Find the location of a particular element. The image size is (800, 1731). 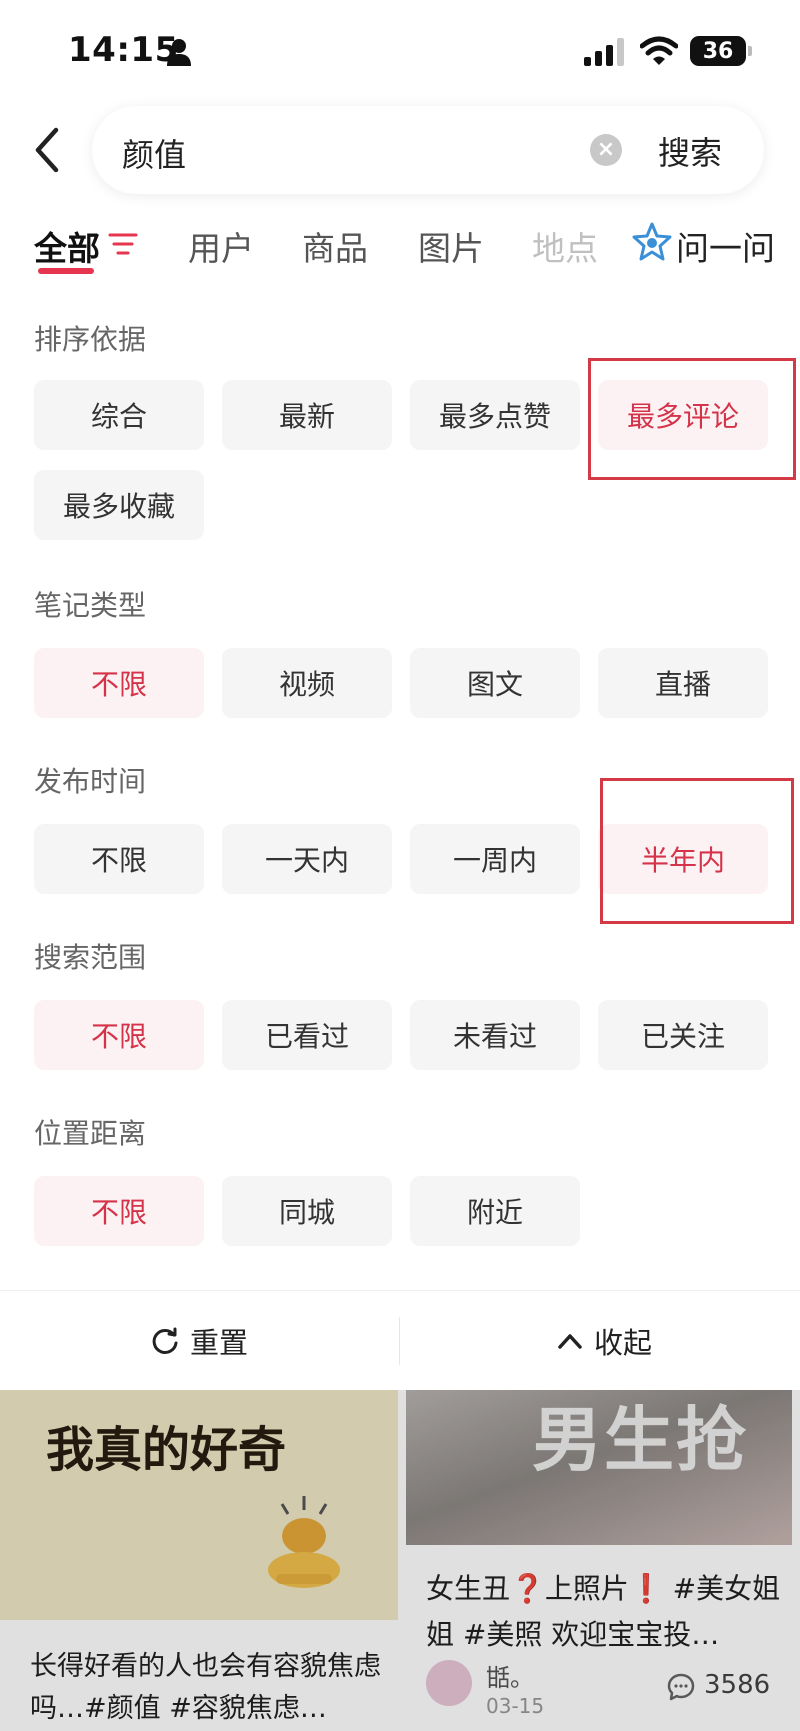

back-arrow-icon is located at coordinates (48, 150).